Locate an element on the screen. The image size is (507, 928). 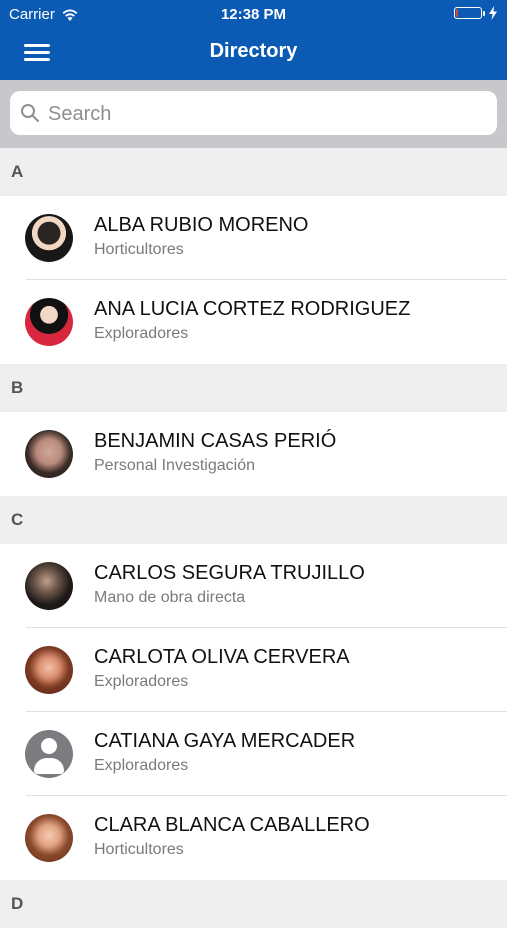
contact-name: ANA LUCIA CORTEZ RODRIGUEZ is located at coordinates (252, 309).